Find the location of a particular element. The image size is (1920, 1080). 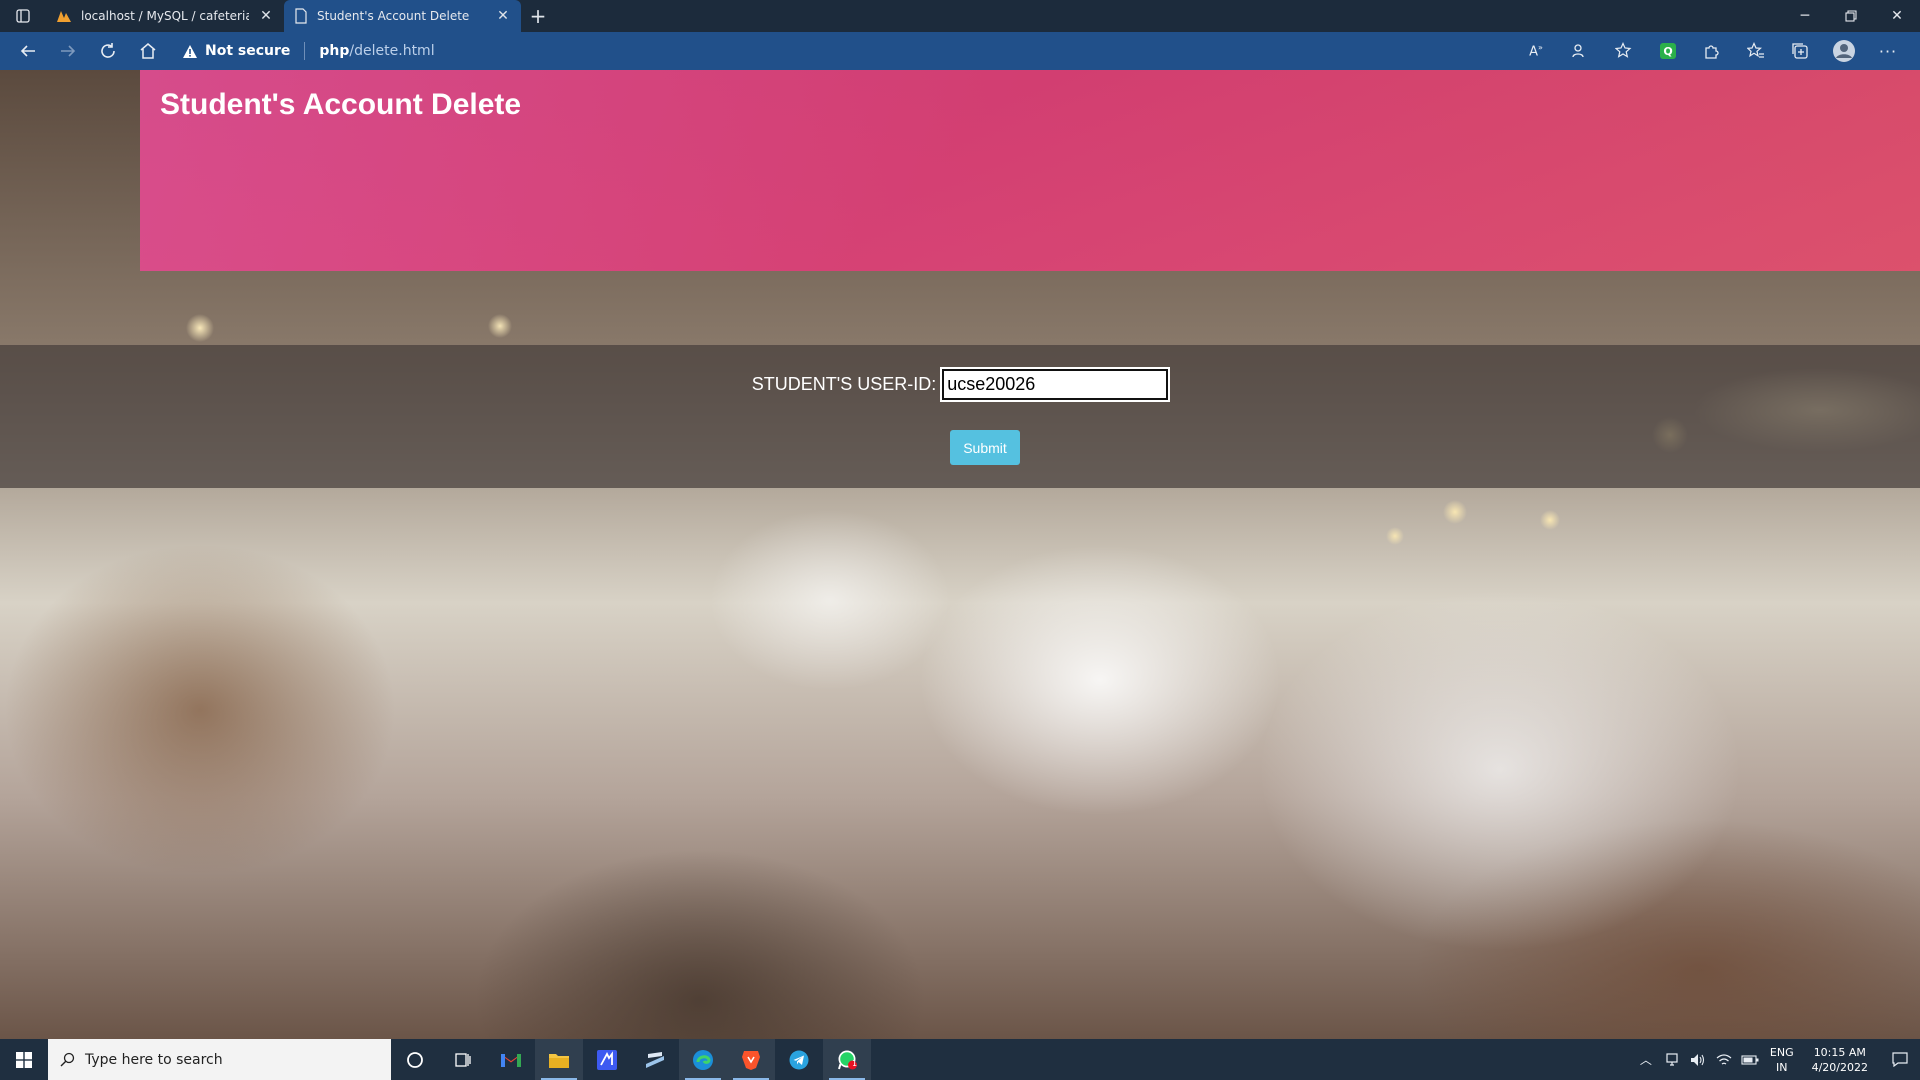

task-view-icon is located at coordinates (463, 1059).